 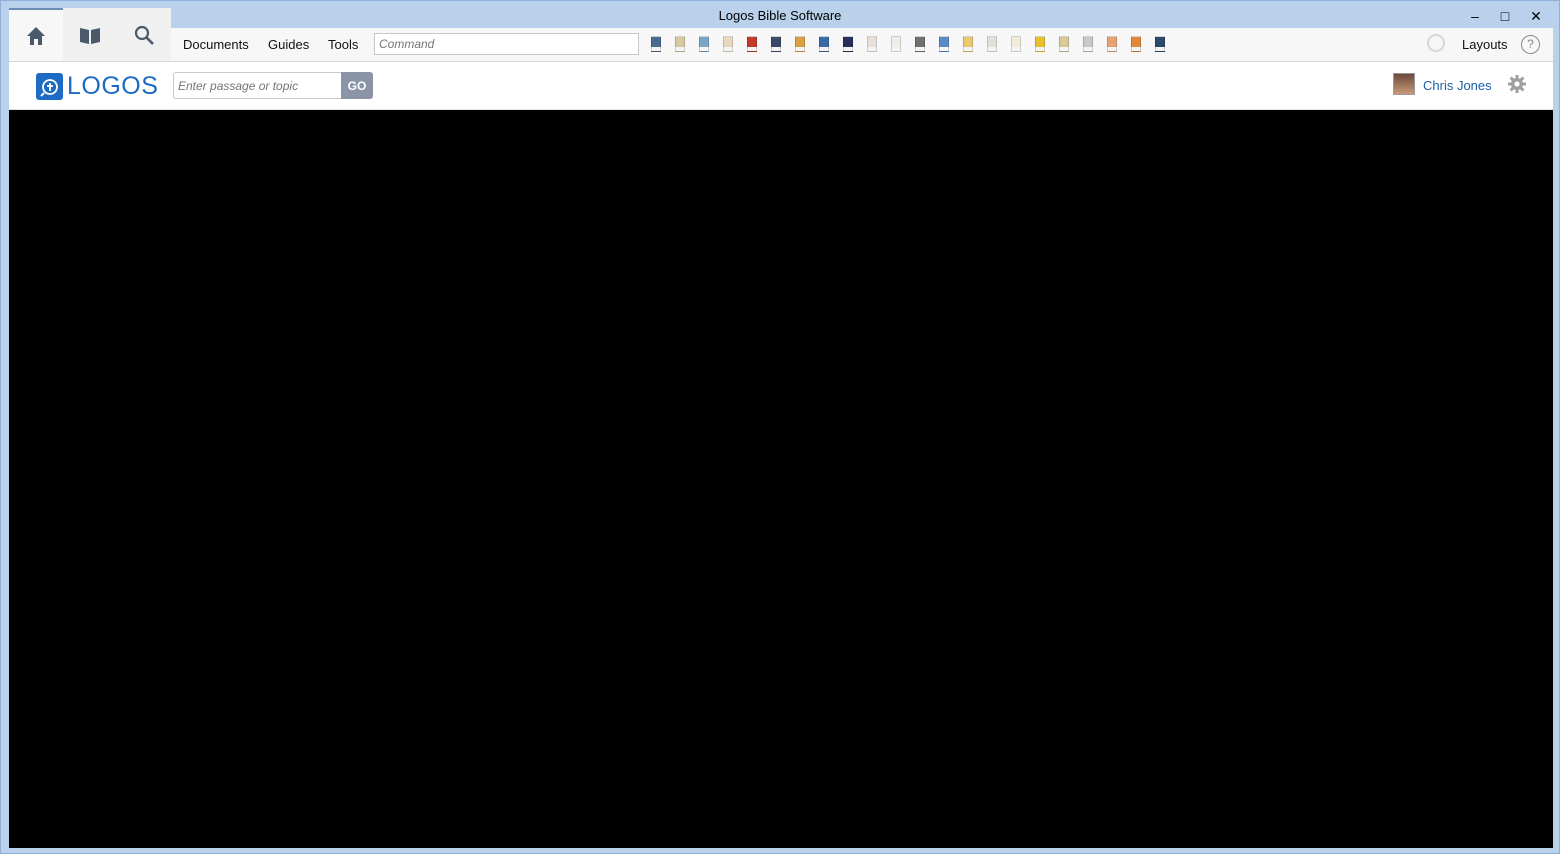 I want to click on search-icon, so click(x=144, y=35).